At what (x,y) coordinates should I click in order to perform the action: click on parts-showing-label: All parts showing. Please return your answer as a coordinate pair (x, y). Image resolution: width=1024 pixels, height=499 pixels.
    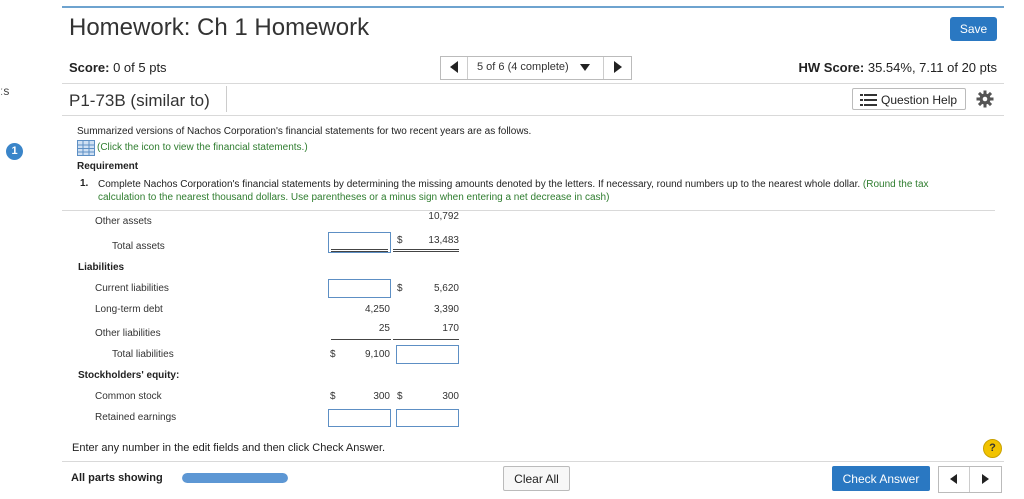
    Looking at the image, I should click on (117, 478).